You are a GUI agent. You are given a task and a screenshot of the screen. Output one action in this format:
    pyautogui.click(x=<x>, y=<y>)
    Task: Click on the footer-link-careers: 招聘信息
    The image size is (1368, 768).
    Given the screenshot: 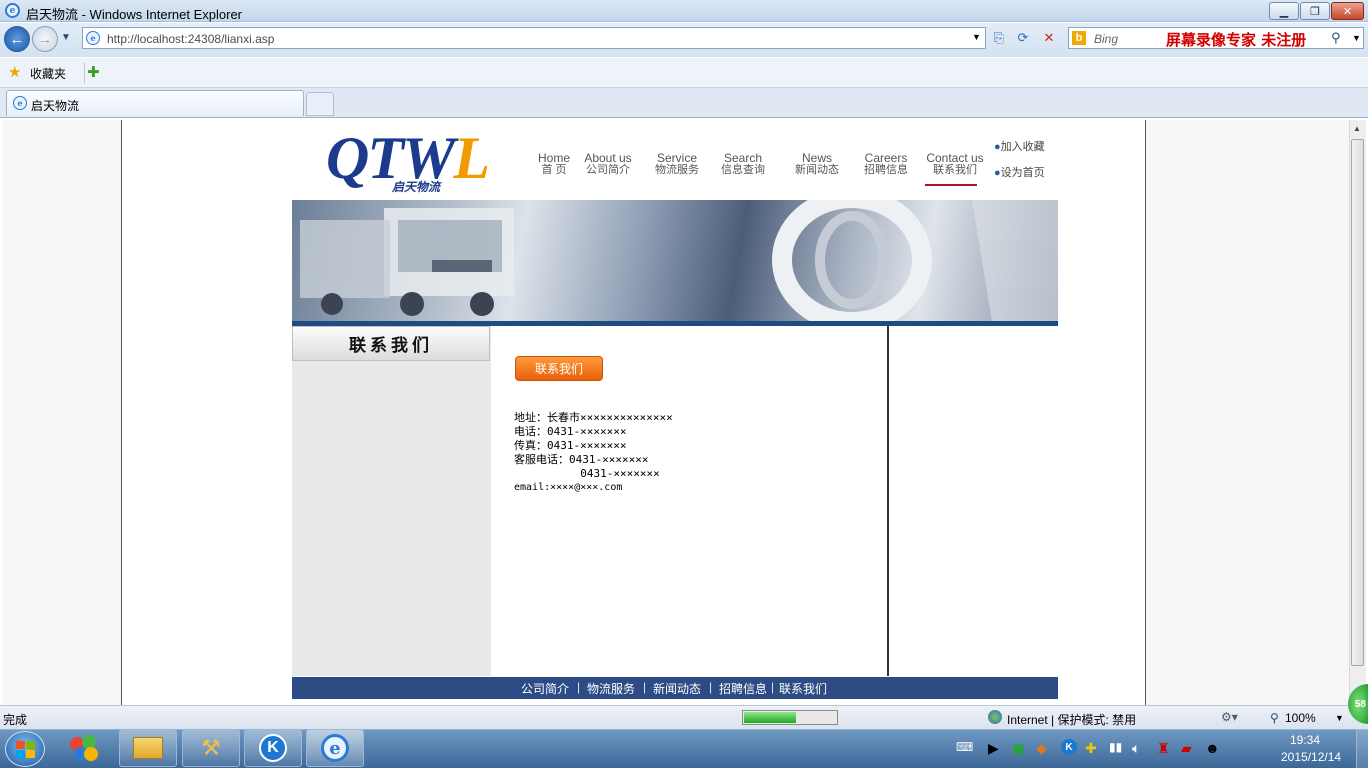 What is the action you would take?
    pyautogui.click(x=743, y=688)
    